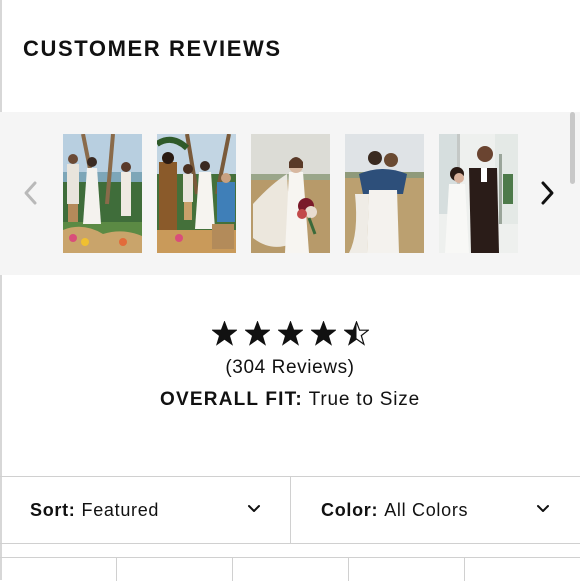 This screenshot has width=580, height=581. I want to click on carousel-next-button, so click(548, 193).